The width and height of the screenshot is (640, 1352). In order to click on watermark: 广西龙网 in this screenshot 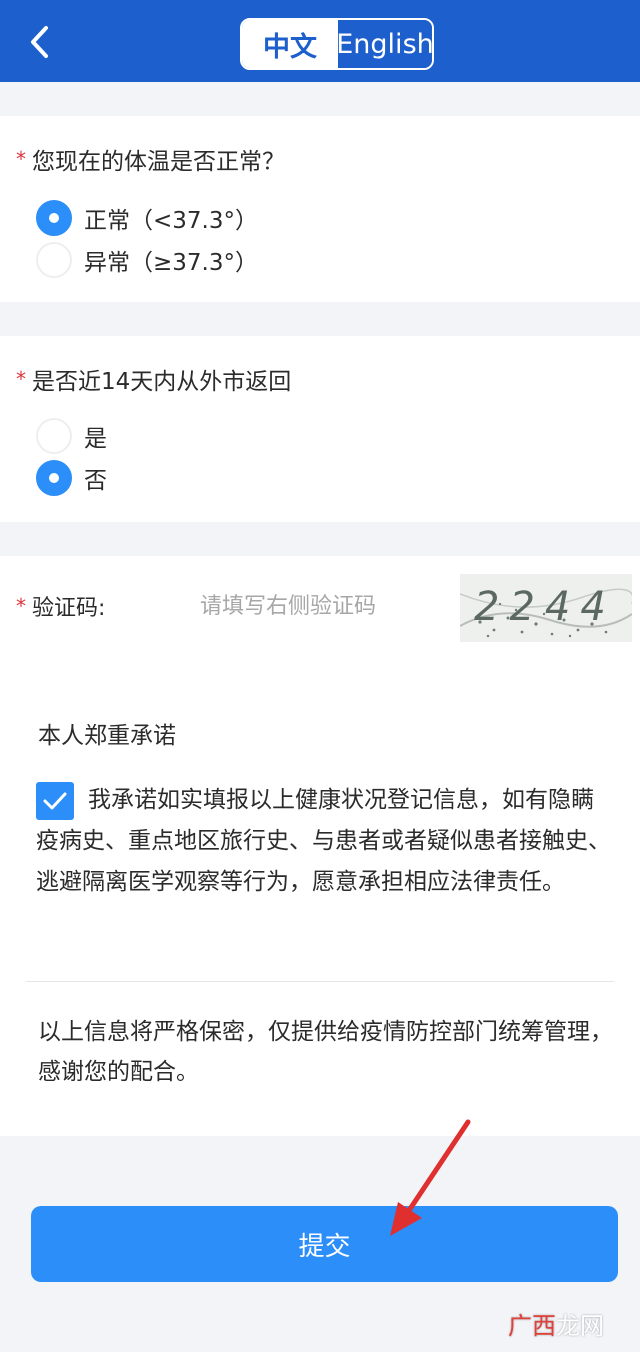, I will do `click(556, 1326)`.